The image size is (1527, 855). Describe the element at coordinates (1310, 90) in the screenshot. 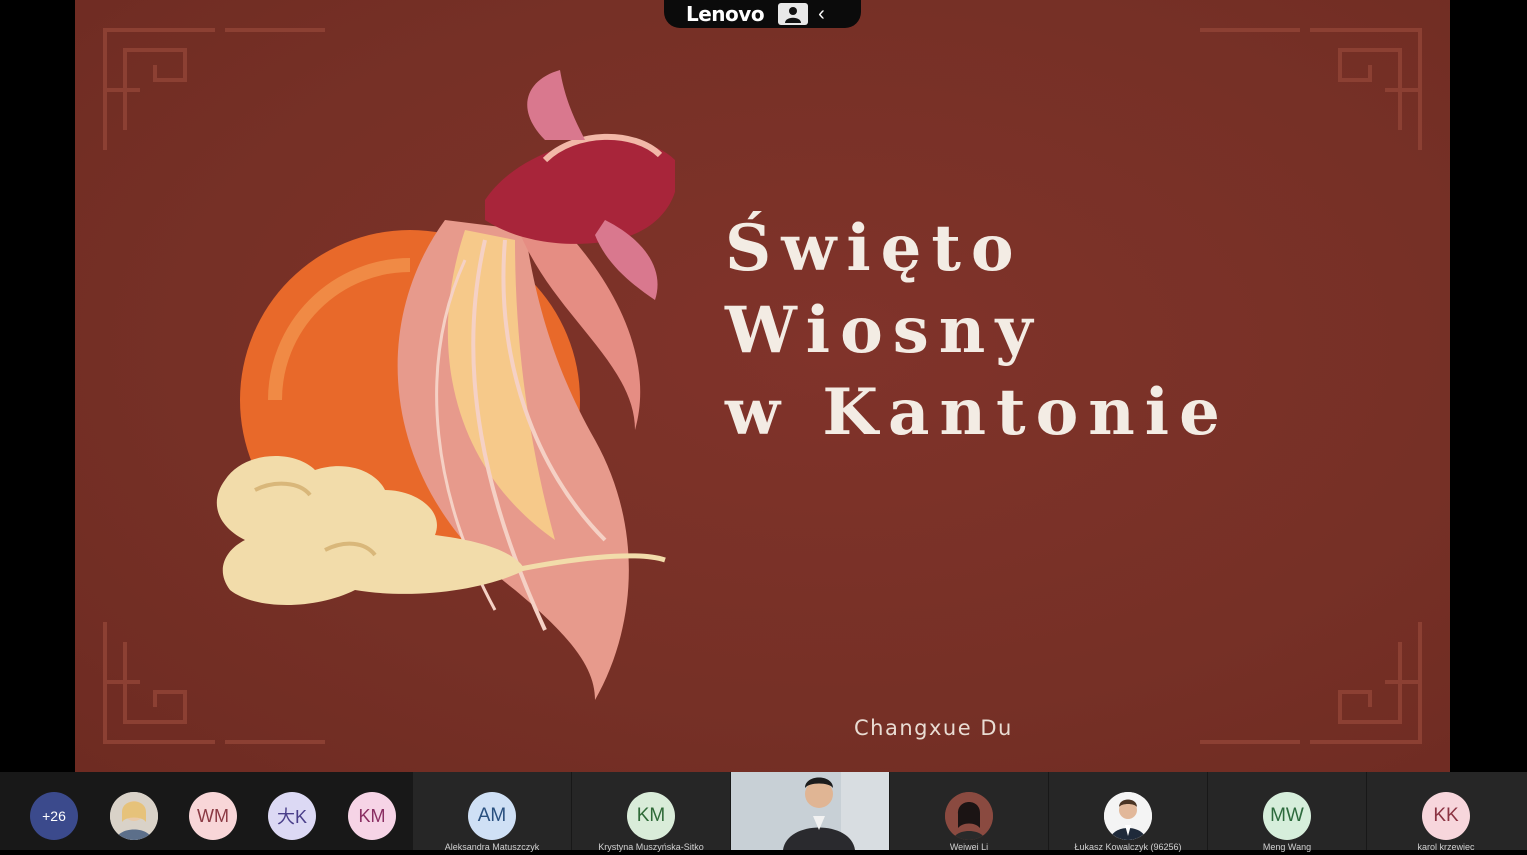

I see `corner-ornament-top-right` at that location.